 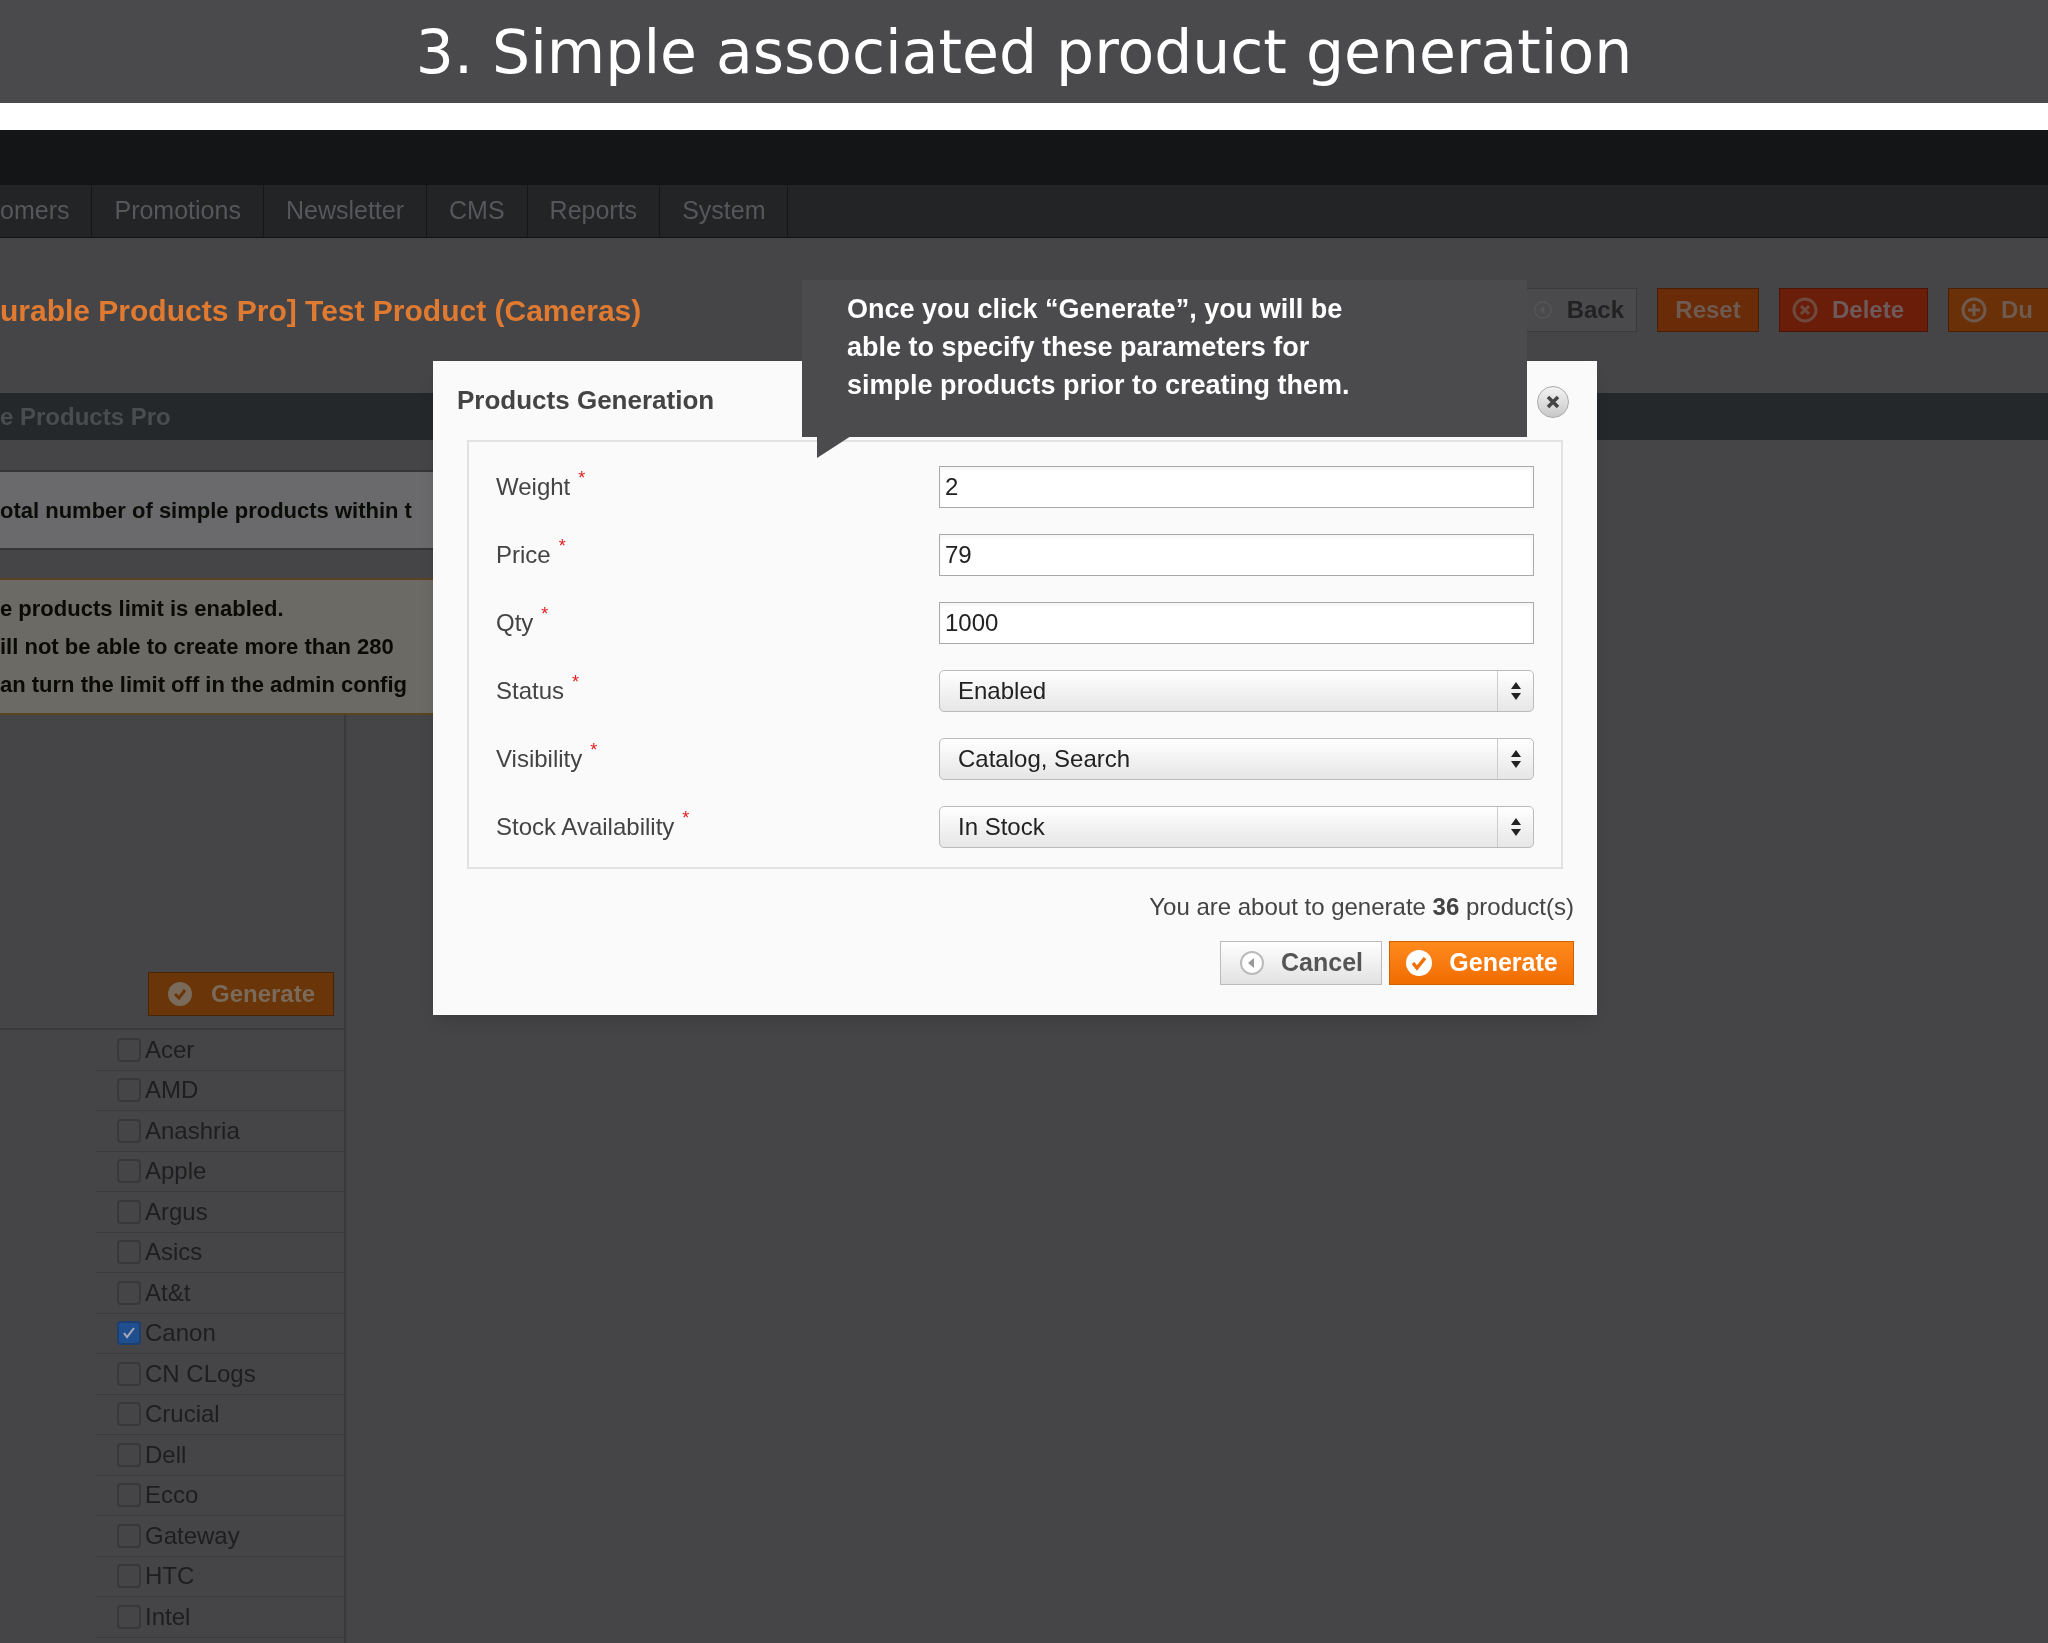 What do you see at coordinates (530, 691) in the screenshot?
I see `field-label: Status` at bounding box center [530, 691].